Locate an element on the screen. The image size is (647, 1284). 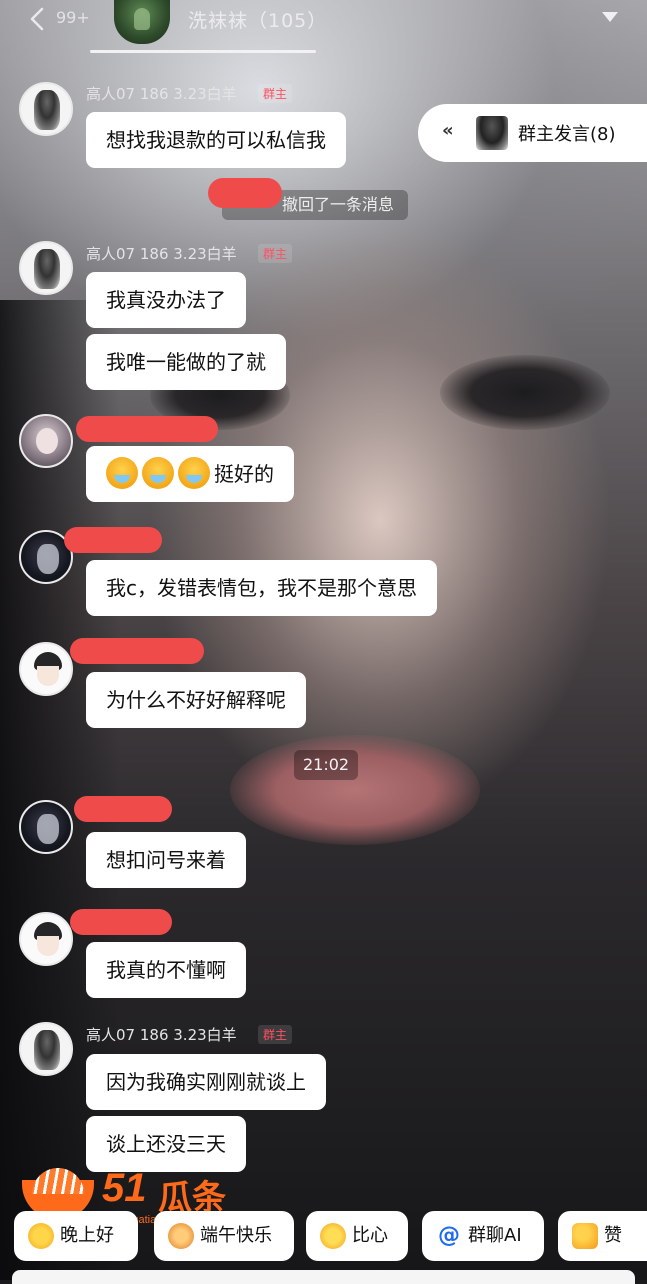
message-bubble: 因为我确实刚刚就谈上 is located at coordinates (206, 1082).